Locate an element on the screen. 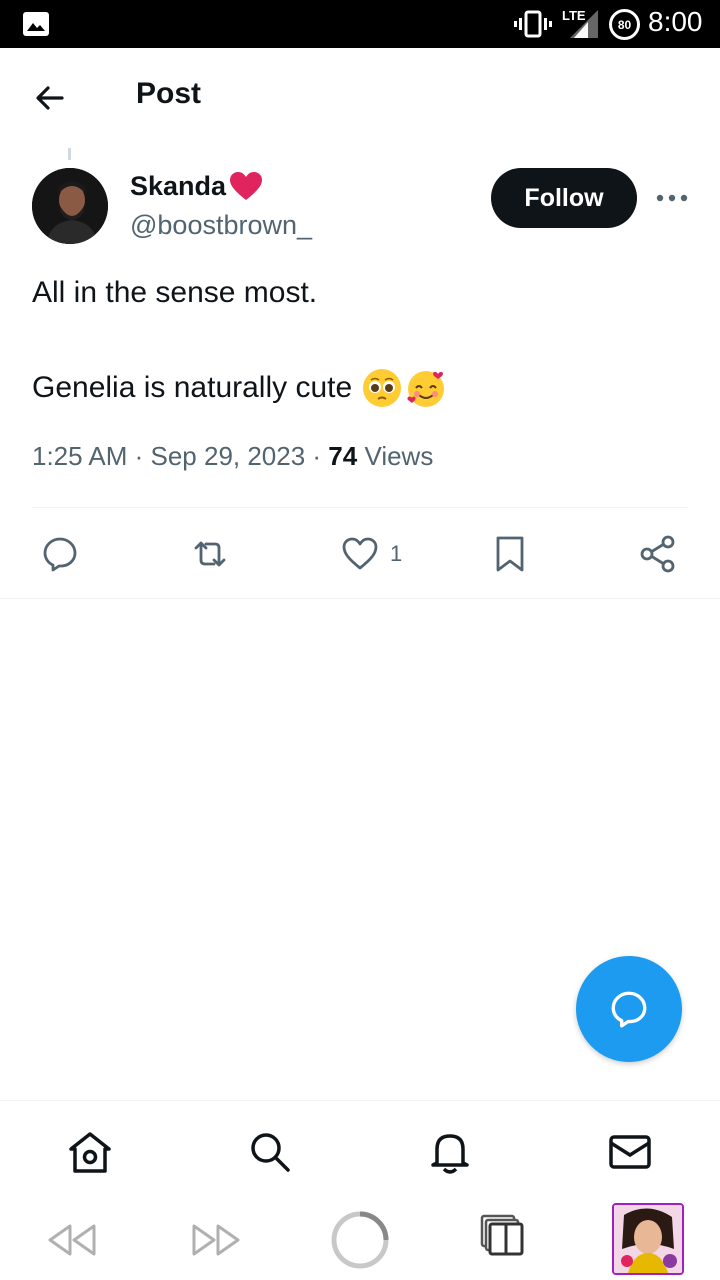 Image resolution: width=720 pixels, height=1280 pixels. like-button: 1 is located at coordinates (371, 554).